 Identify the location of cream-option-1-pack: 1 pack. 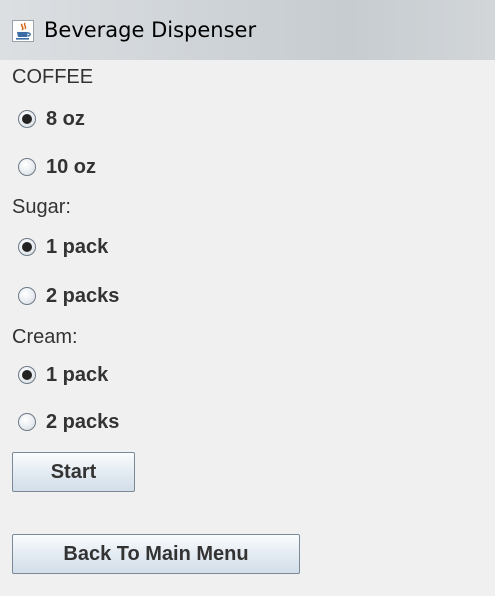
(63, 375).